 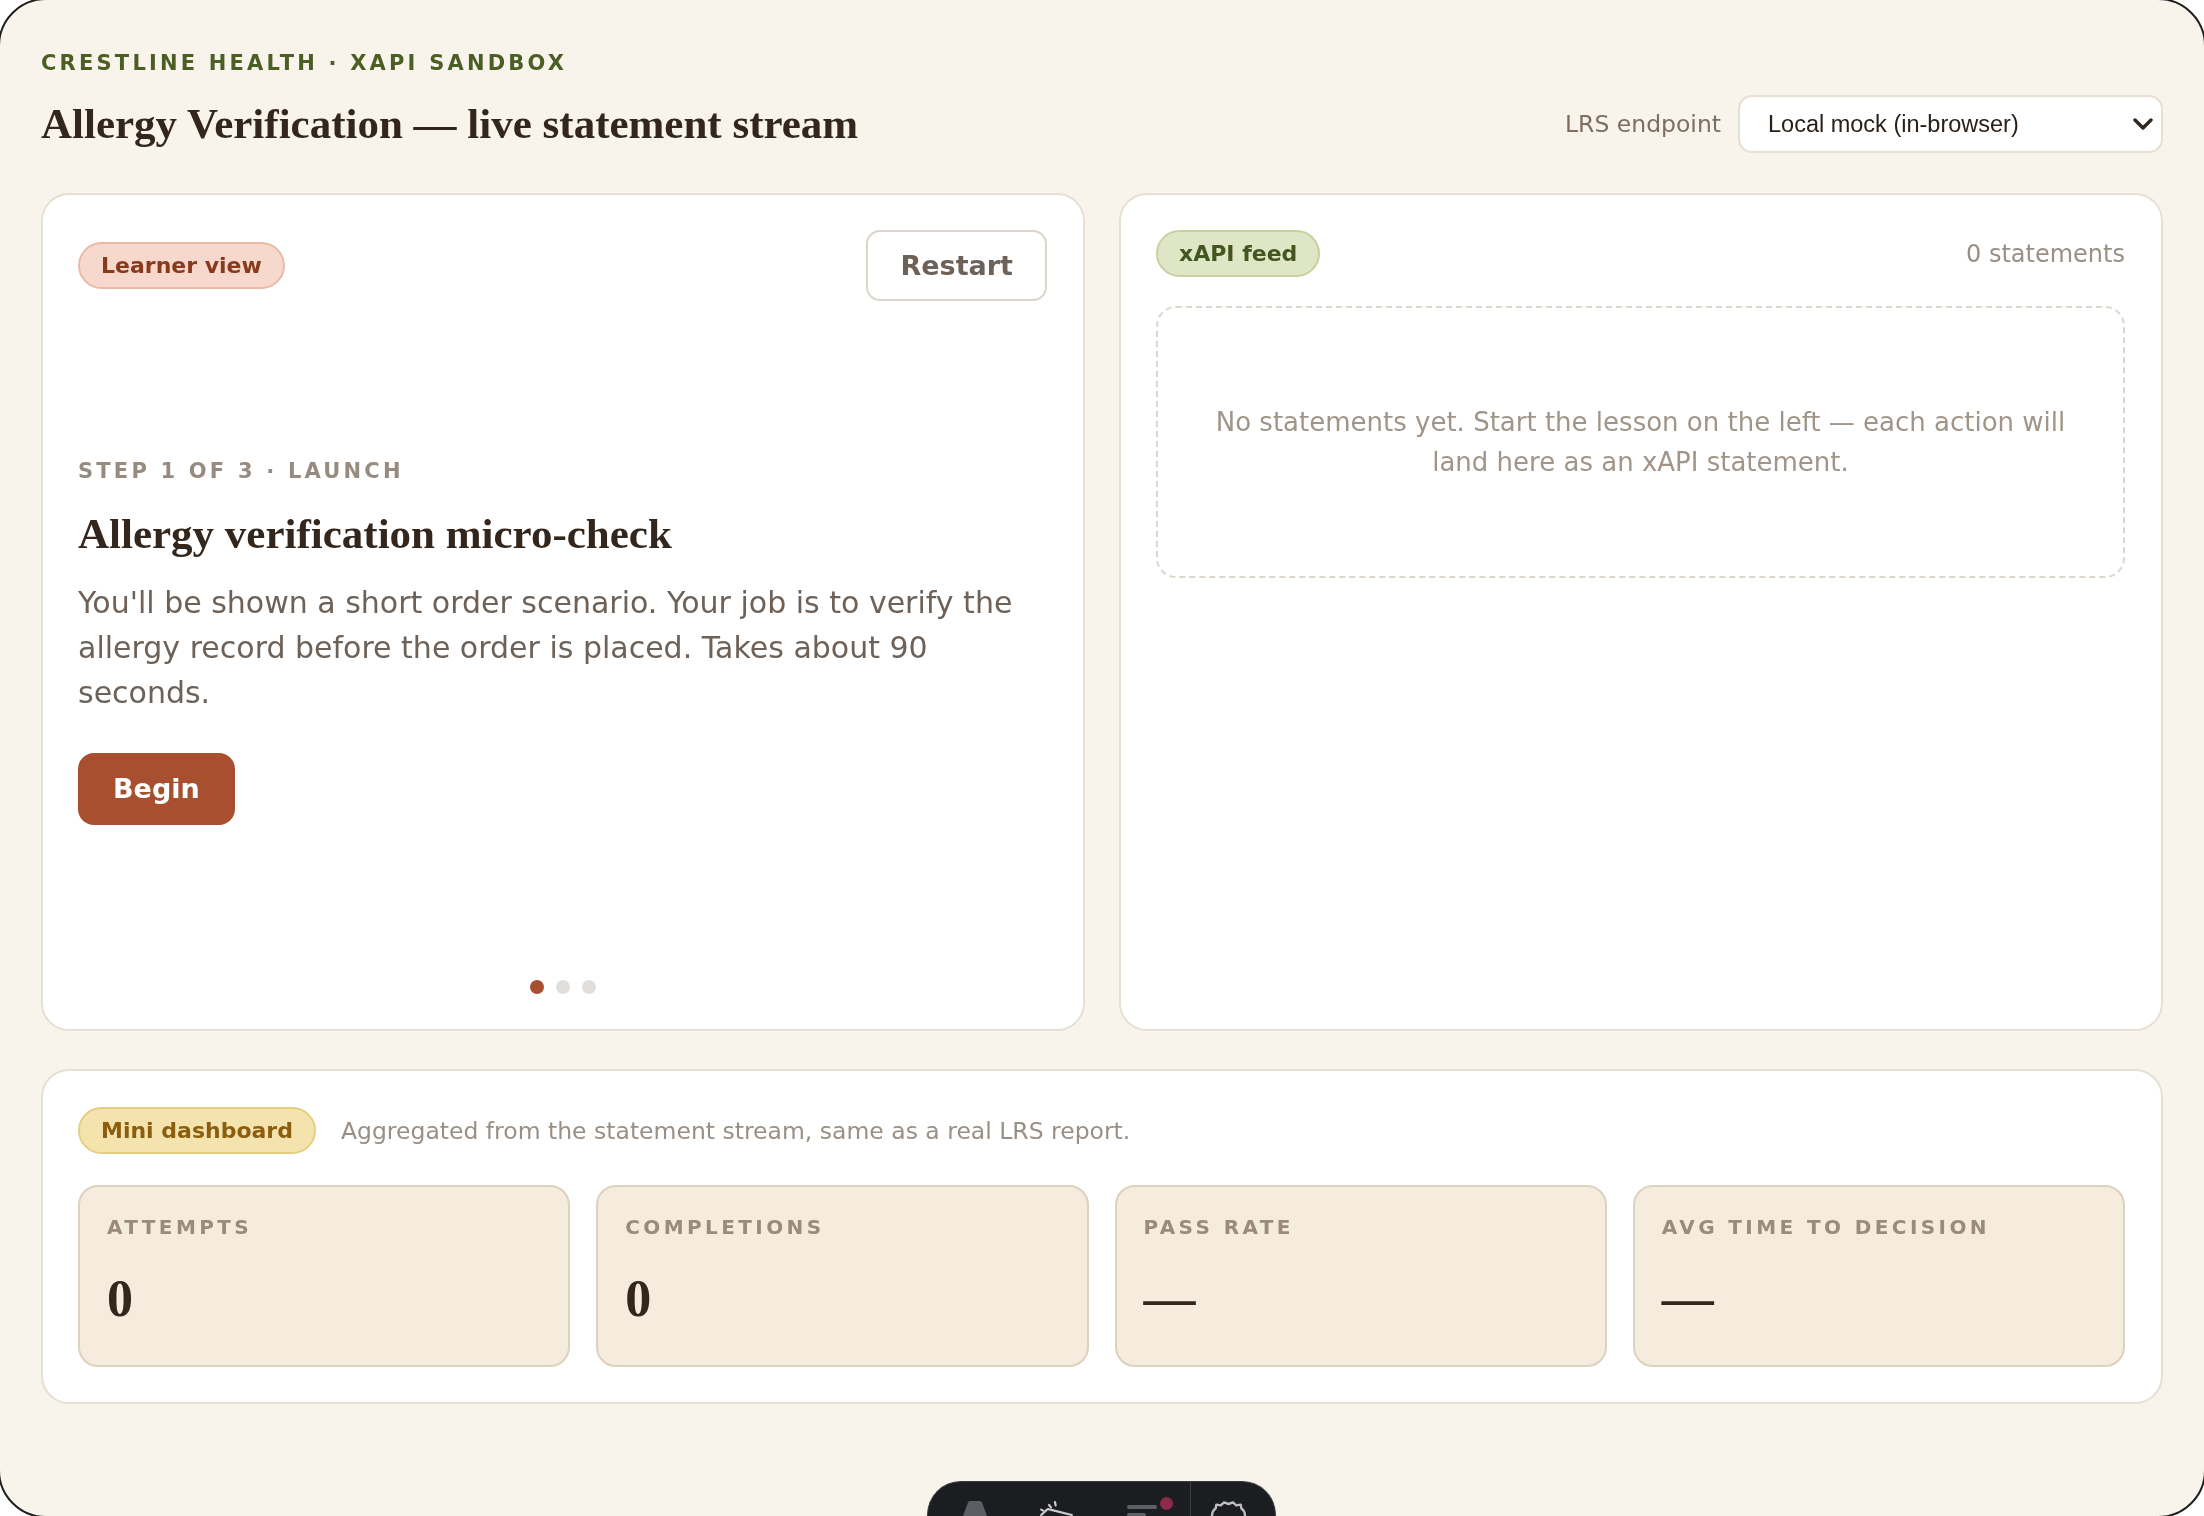 I want to click on endpoint-label: LRS endpoint, so click(x=1643, y=124).